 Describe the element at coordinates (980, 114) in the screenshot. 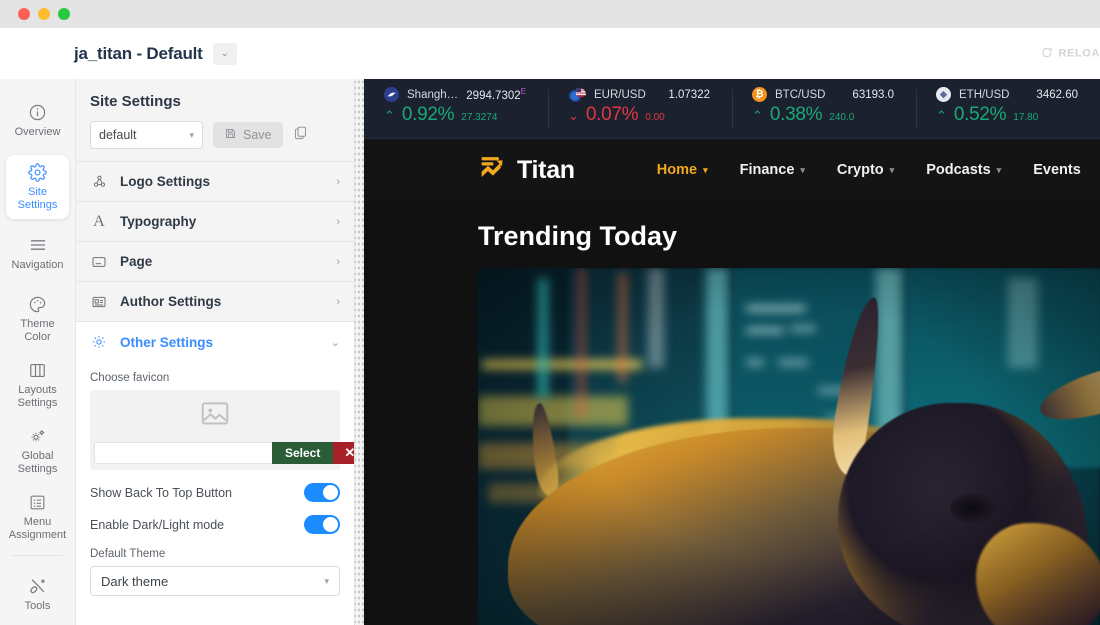

I see `ticker-percent: 0.52%` at that location.